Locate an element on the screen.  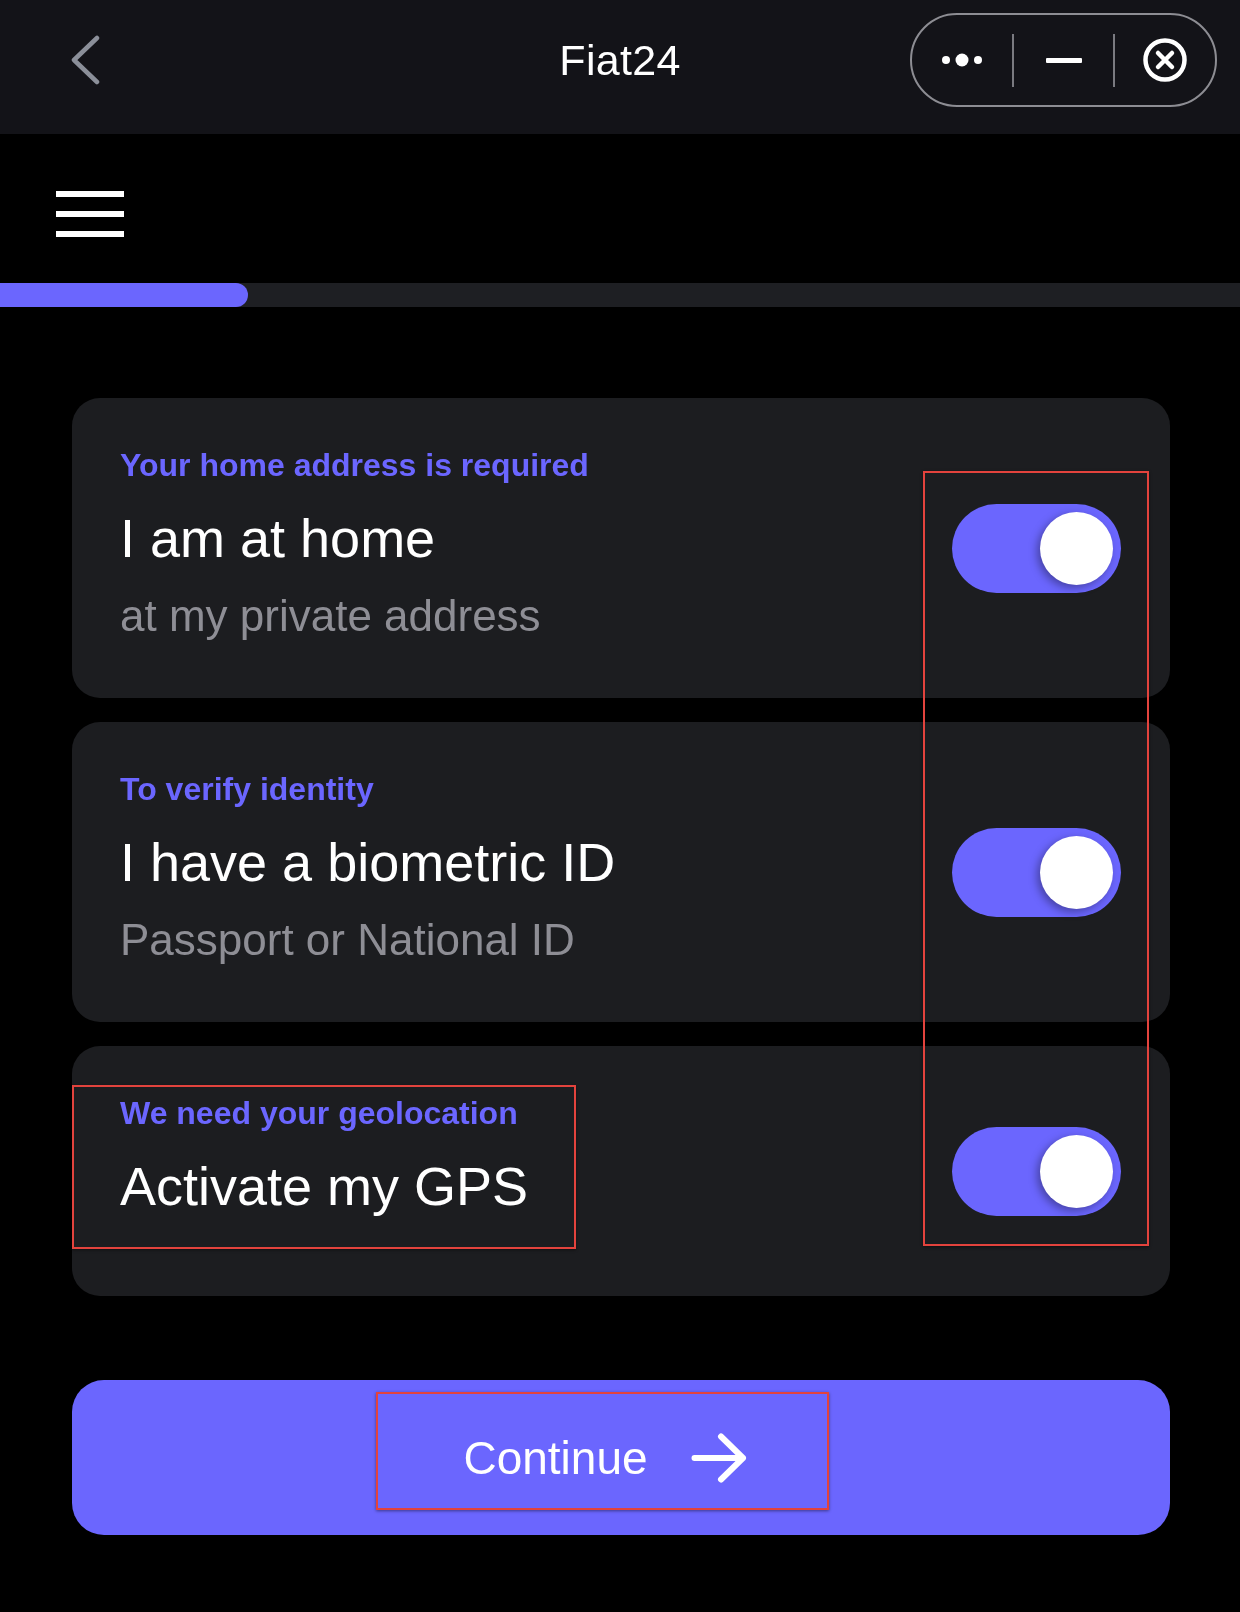
window-title: Fiat24 is located at coordinates (620, 60).